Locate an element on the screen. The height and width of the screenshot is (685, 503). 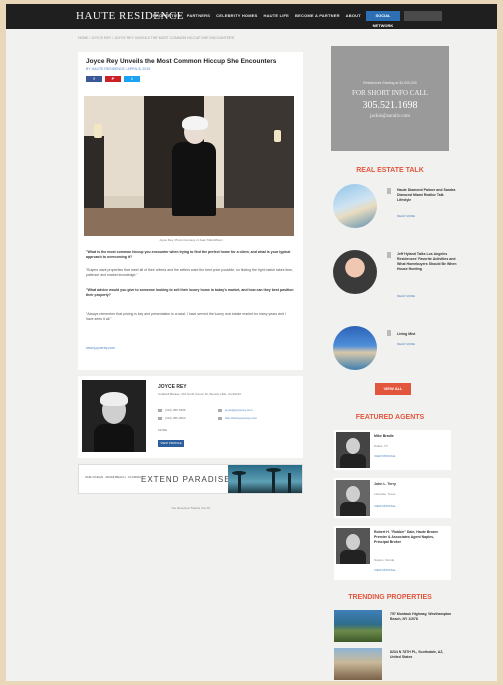
agent-website: http://www.joycerey.com is located at coordinates (237, 418).